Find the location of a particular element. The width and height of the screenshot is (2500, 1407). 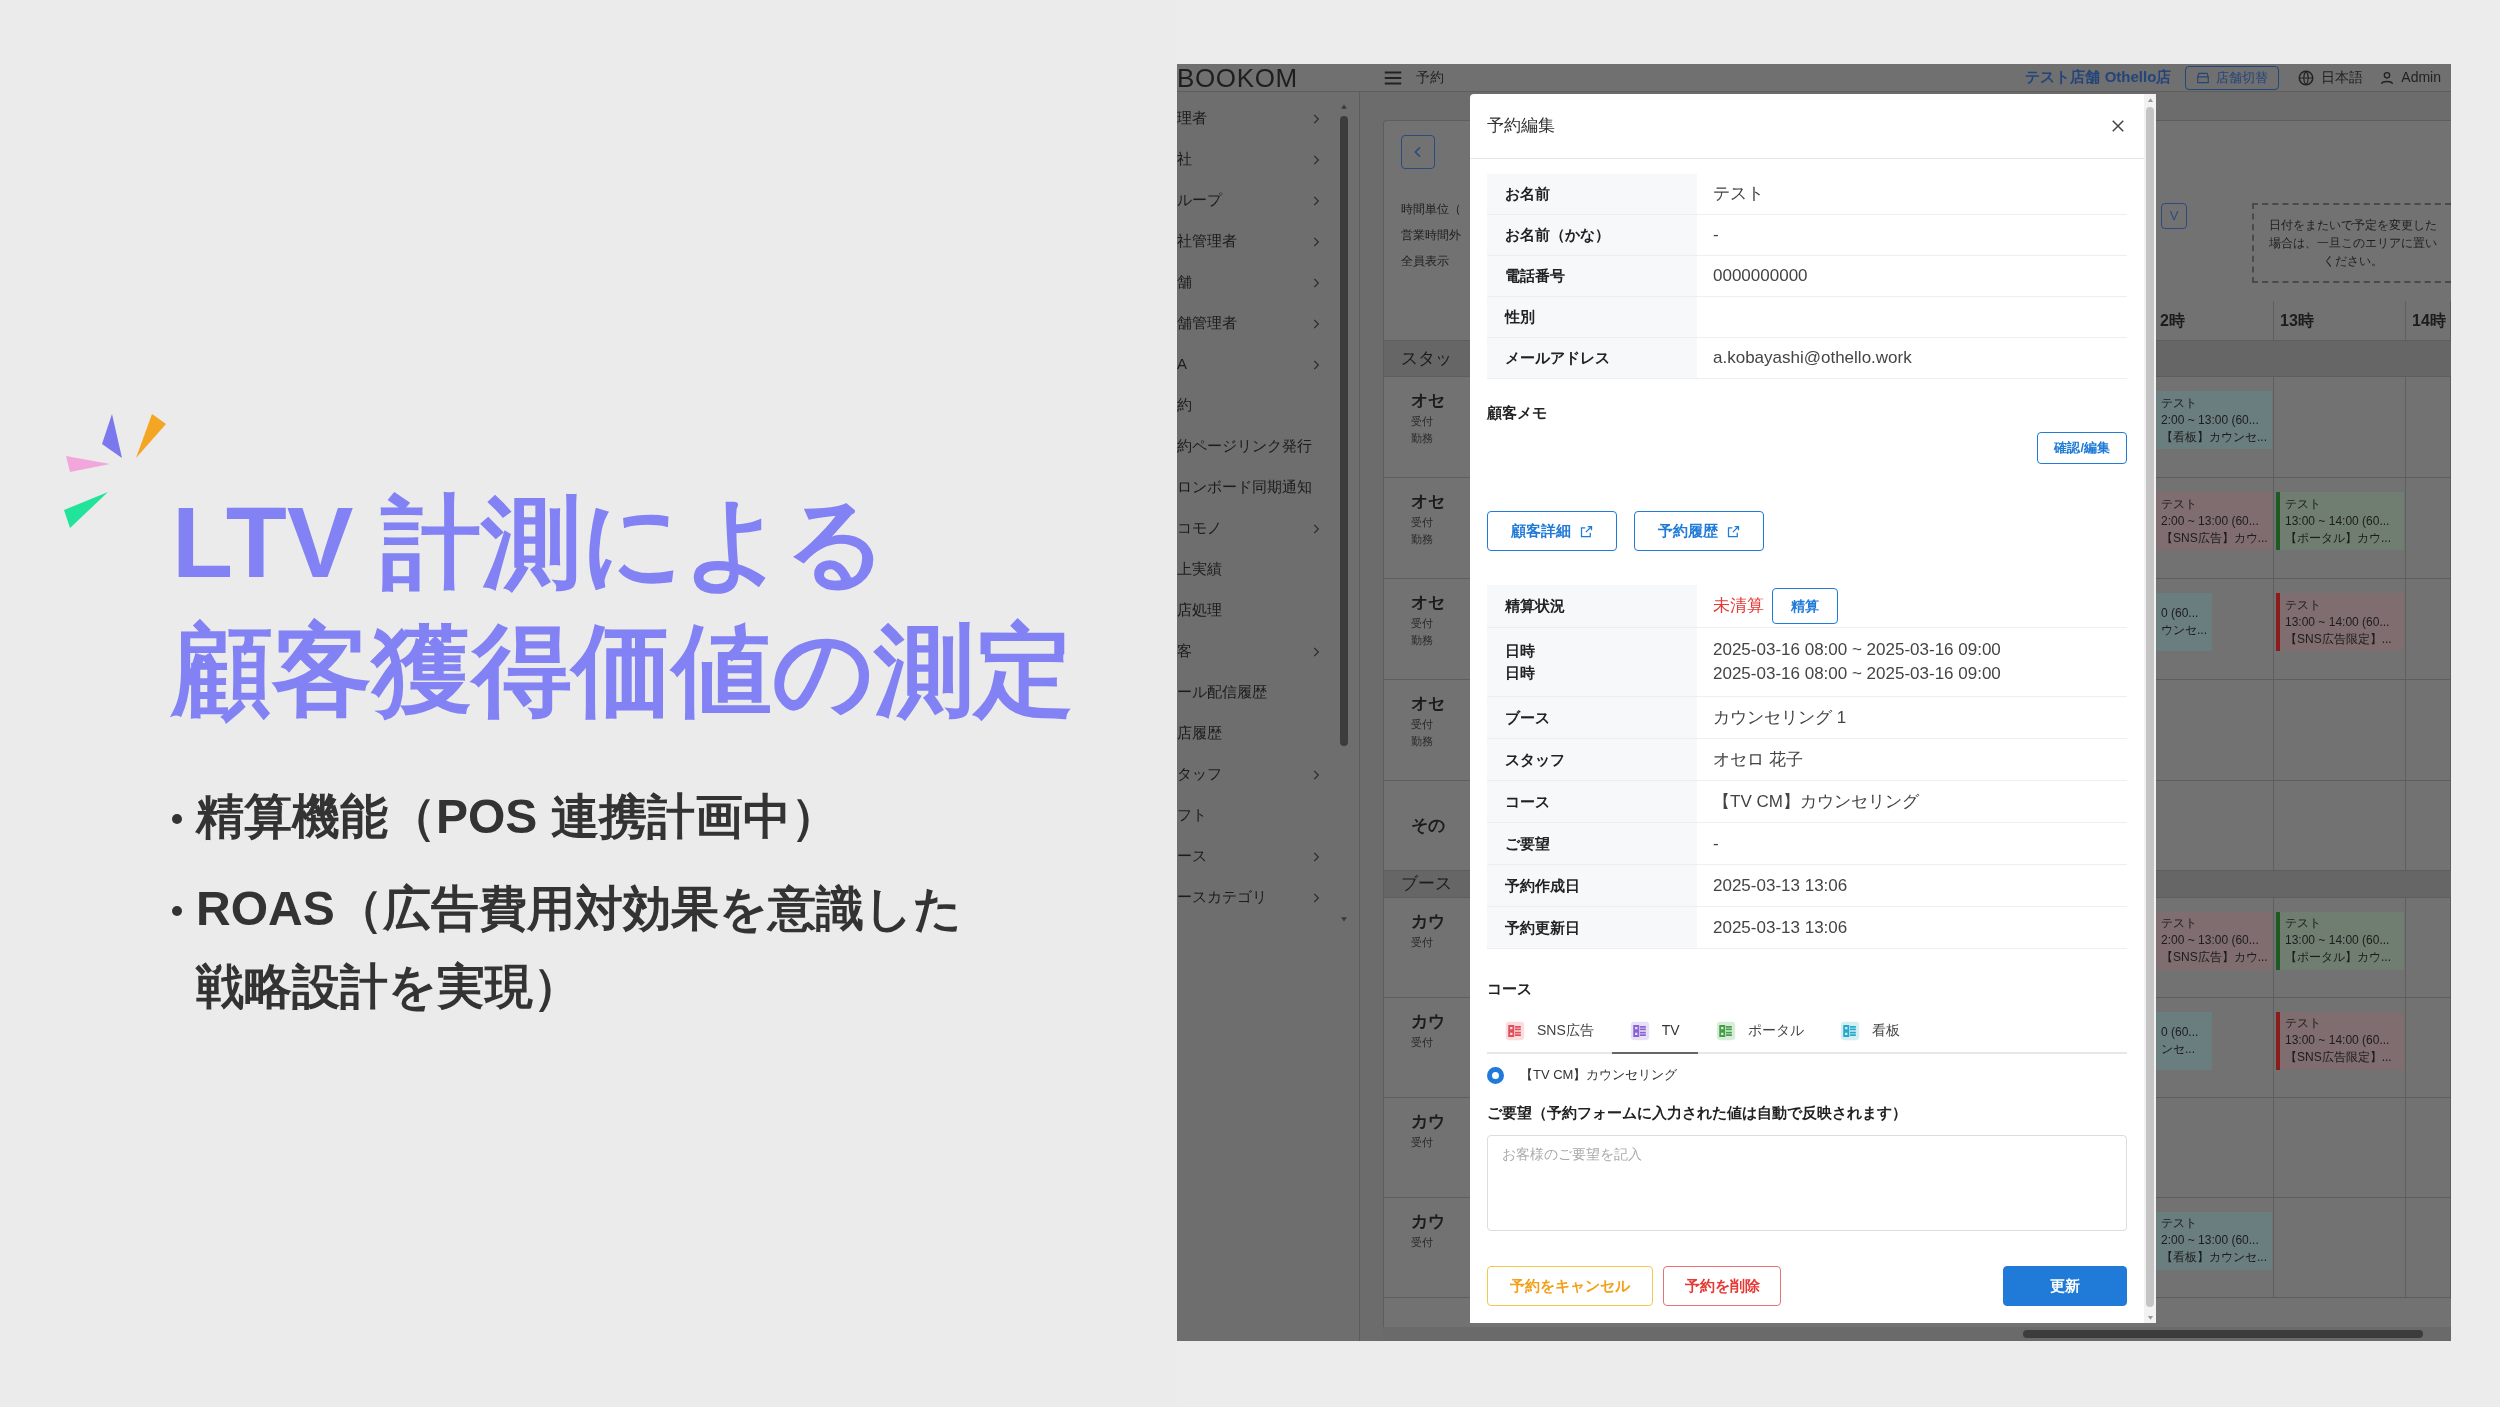

field-label: 日時 is located at coordinates (1520, 673).